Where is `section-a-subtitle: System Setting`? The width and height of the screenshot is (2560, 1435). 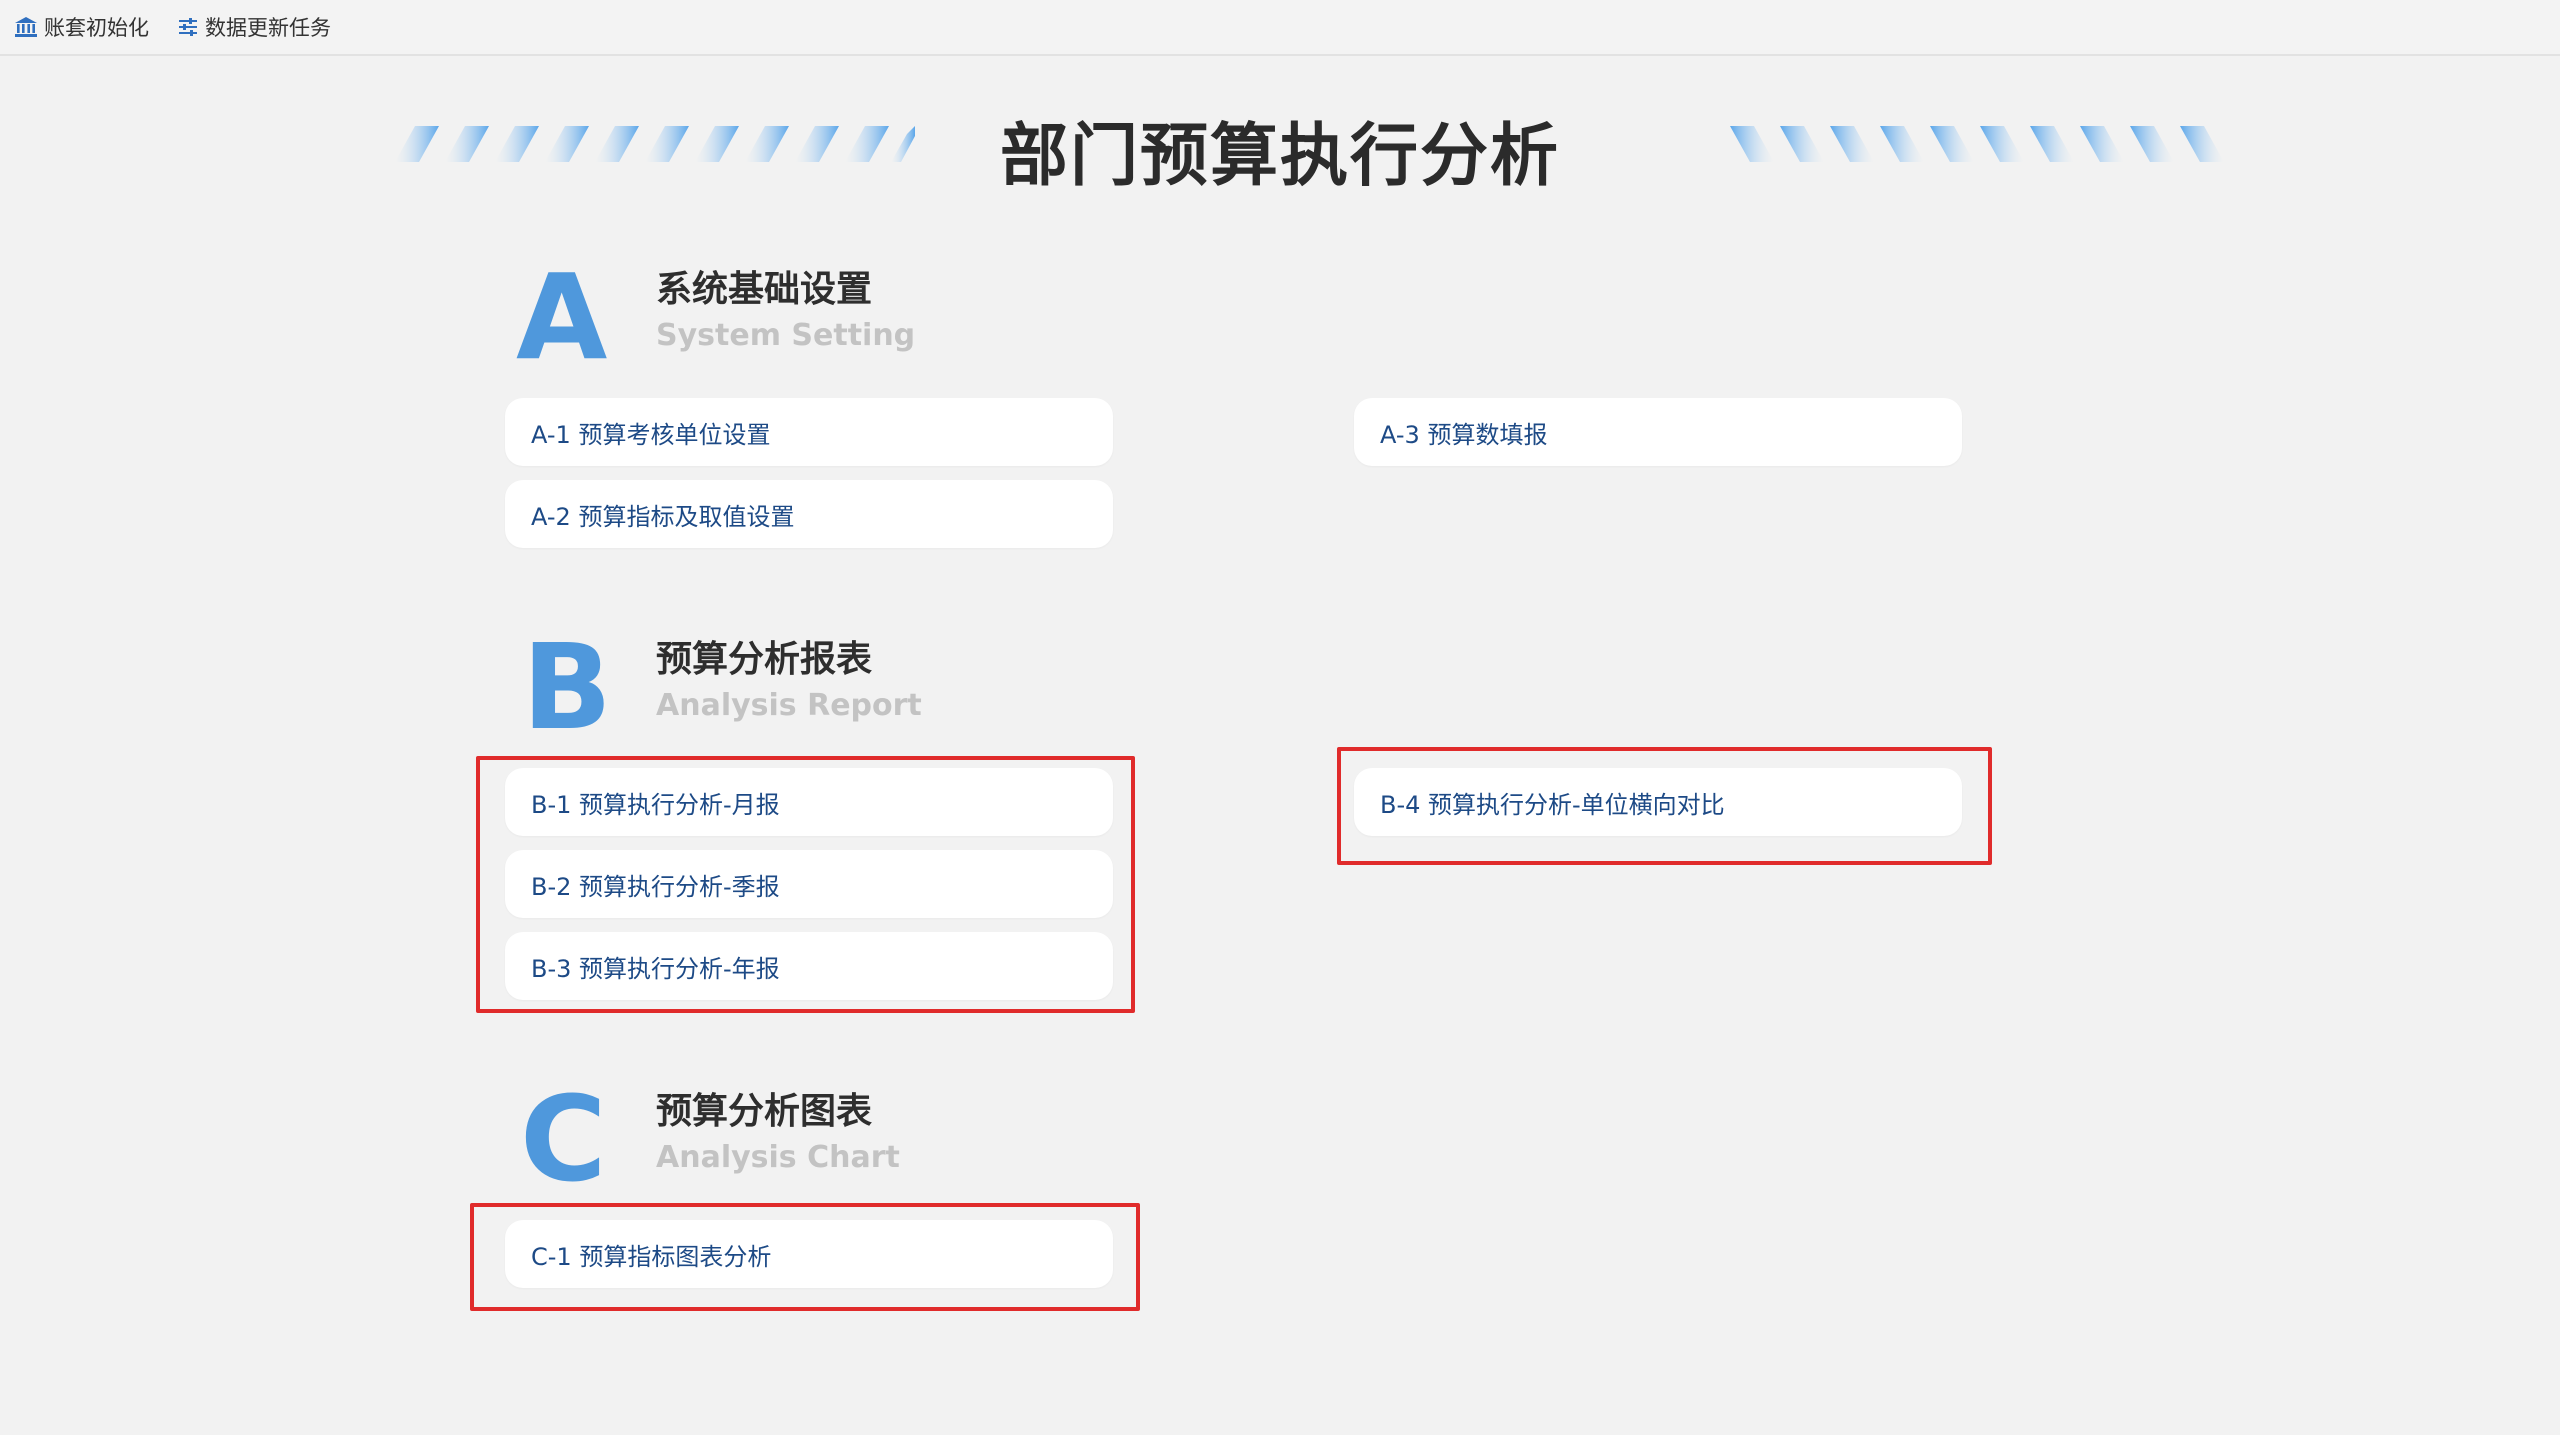 section-a-subtitle: System Setting is located at coordinates (786, 335).